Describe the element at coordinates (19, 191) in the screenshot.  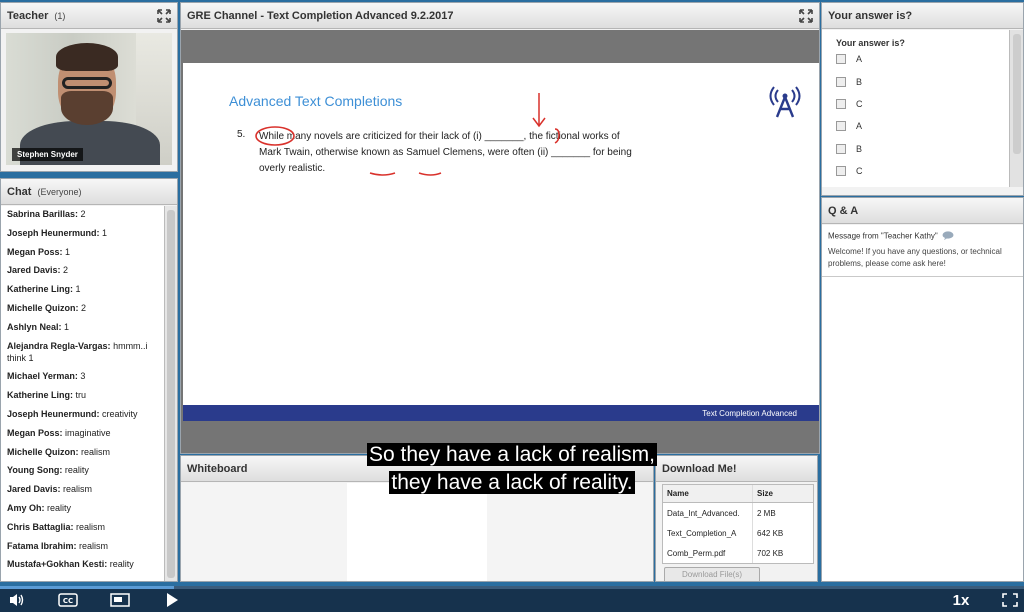
I see `chat-pod-title: Chat` at that location.